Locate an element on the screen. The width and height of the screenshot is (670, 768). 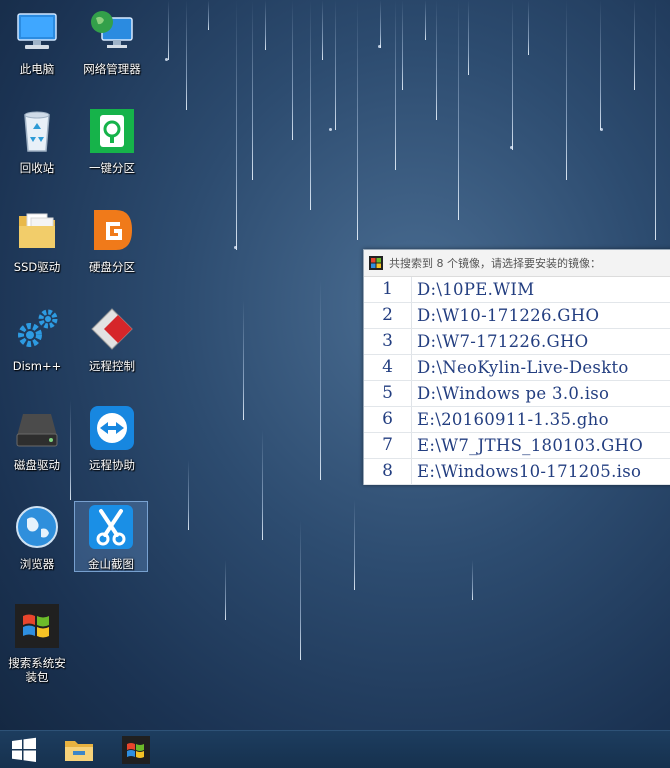
one-key-partition-icon is located at coordinates (112, 131).